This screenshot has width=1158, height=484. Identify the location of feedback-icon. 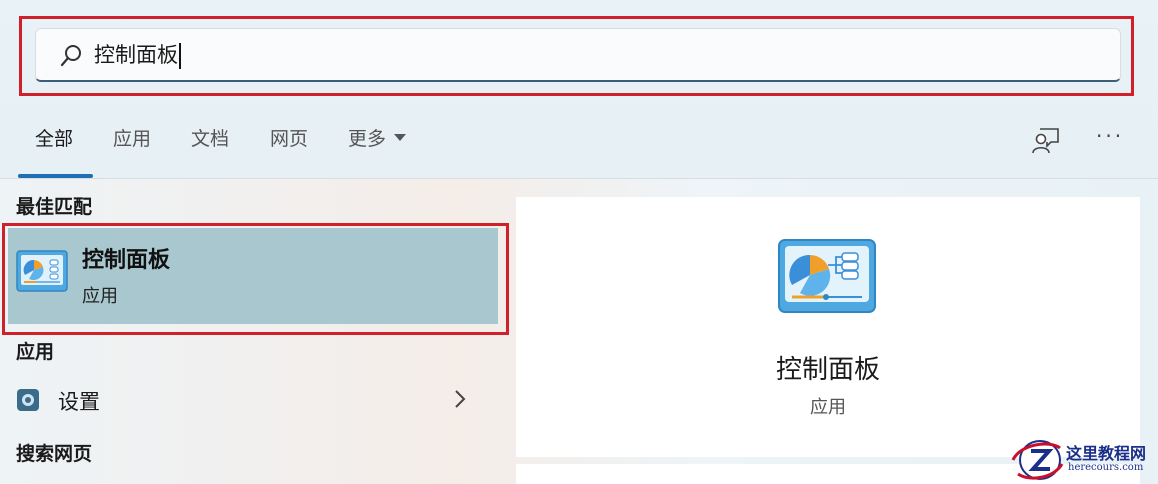
(1046, 140).